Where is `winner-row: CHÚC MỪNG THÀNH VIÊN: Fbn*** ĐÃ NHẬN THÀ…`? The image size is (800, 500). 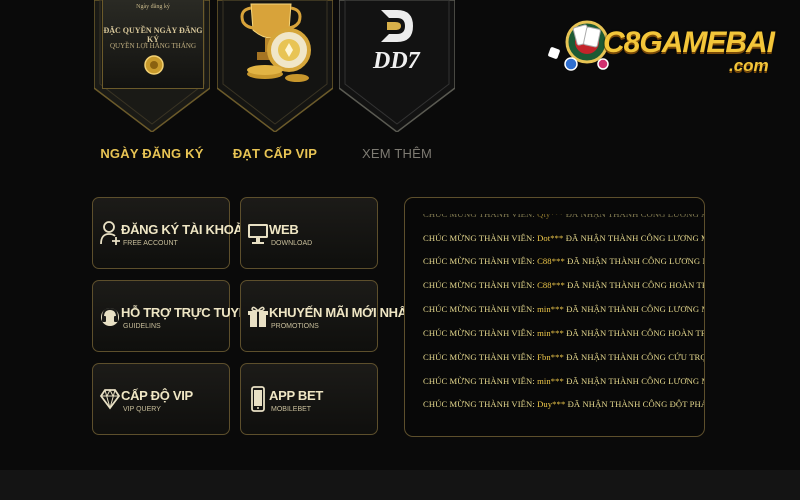
winner-row: CHÚC MỪNG THÀNH VIÊN: Fbn*** ĐÃ NHẬN THÀ… is located at coordinates (564, 357).